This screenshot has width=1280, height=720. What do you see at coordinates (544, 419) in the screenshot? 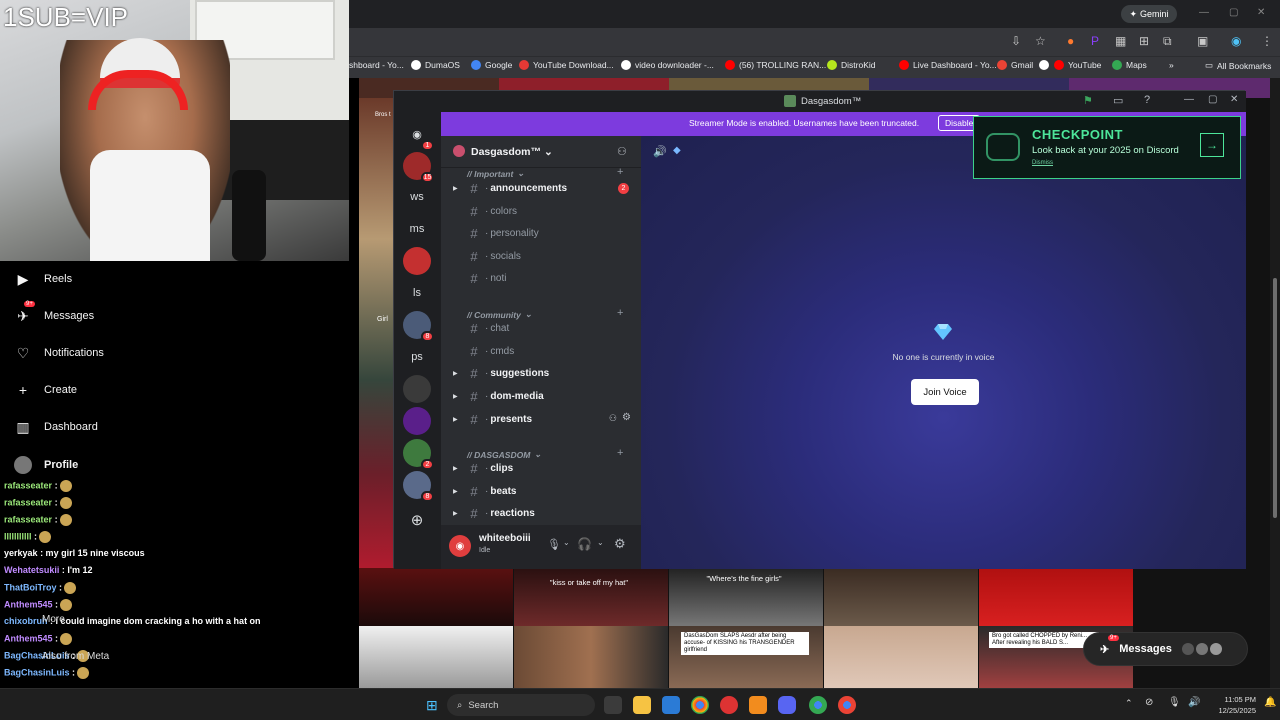
I see `channel-presents: ▶ # · presents ⚇ ⚙` at bounding box center [544, 419].